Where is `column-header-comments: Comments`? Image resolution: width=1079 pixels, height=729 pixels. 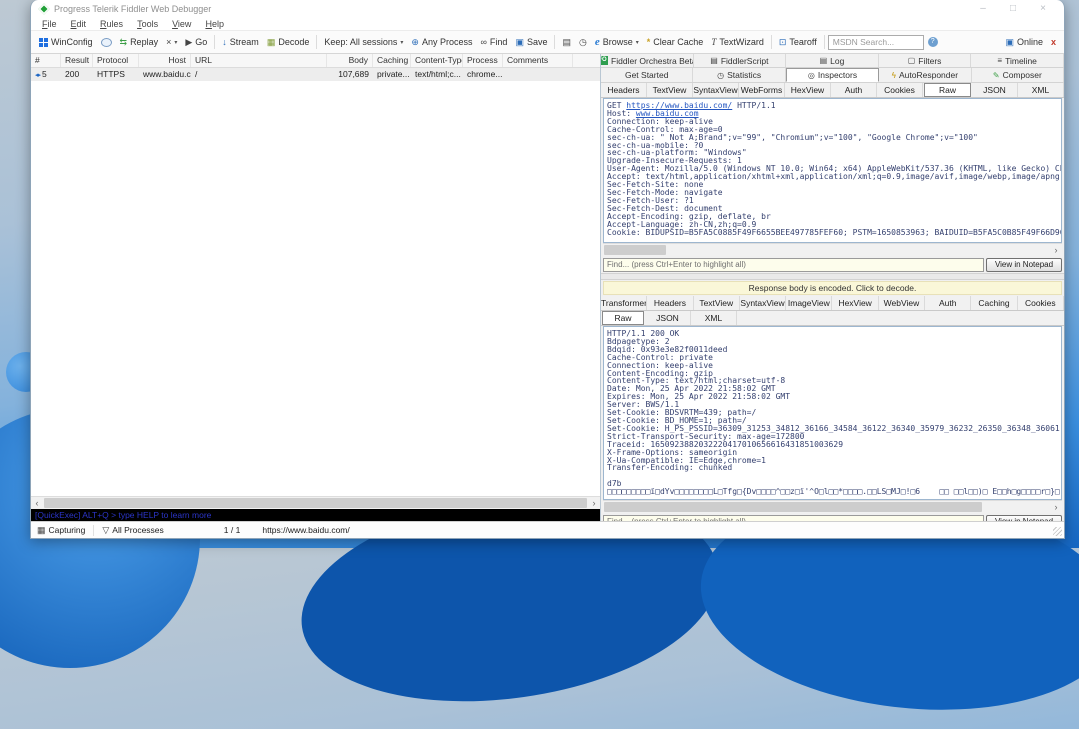 column-header-comments: Comments is located at coordinates (538, 60).